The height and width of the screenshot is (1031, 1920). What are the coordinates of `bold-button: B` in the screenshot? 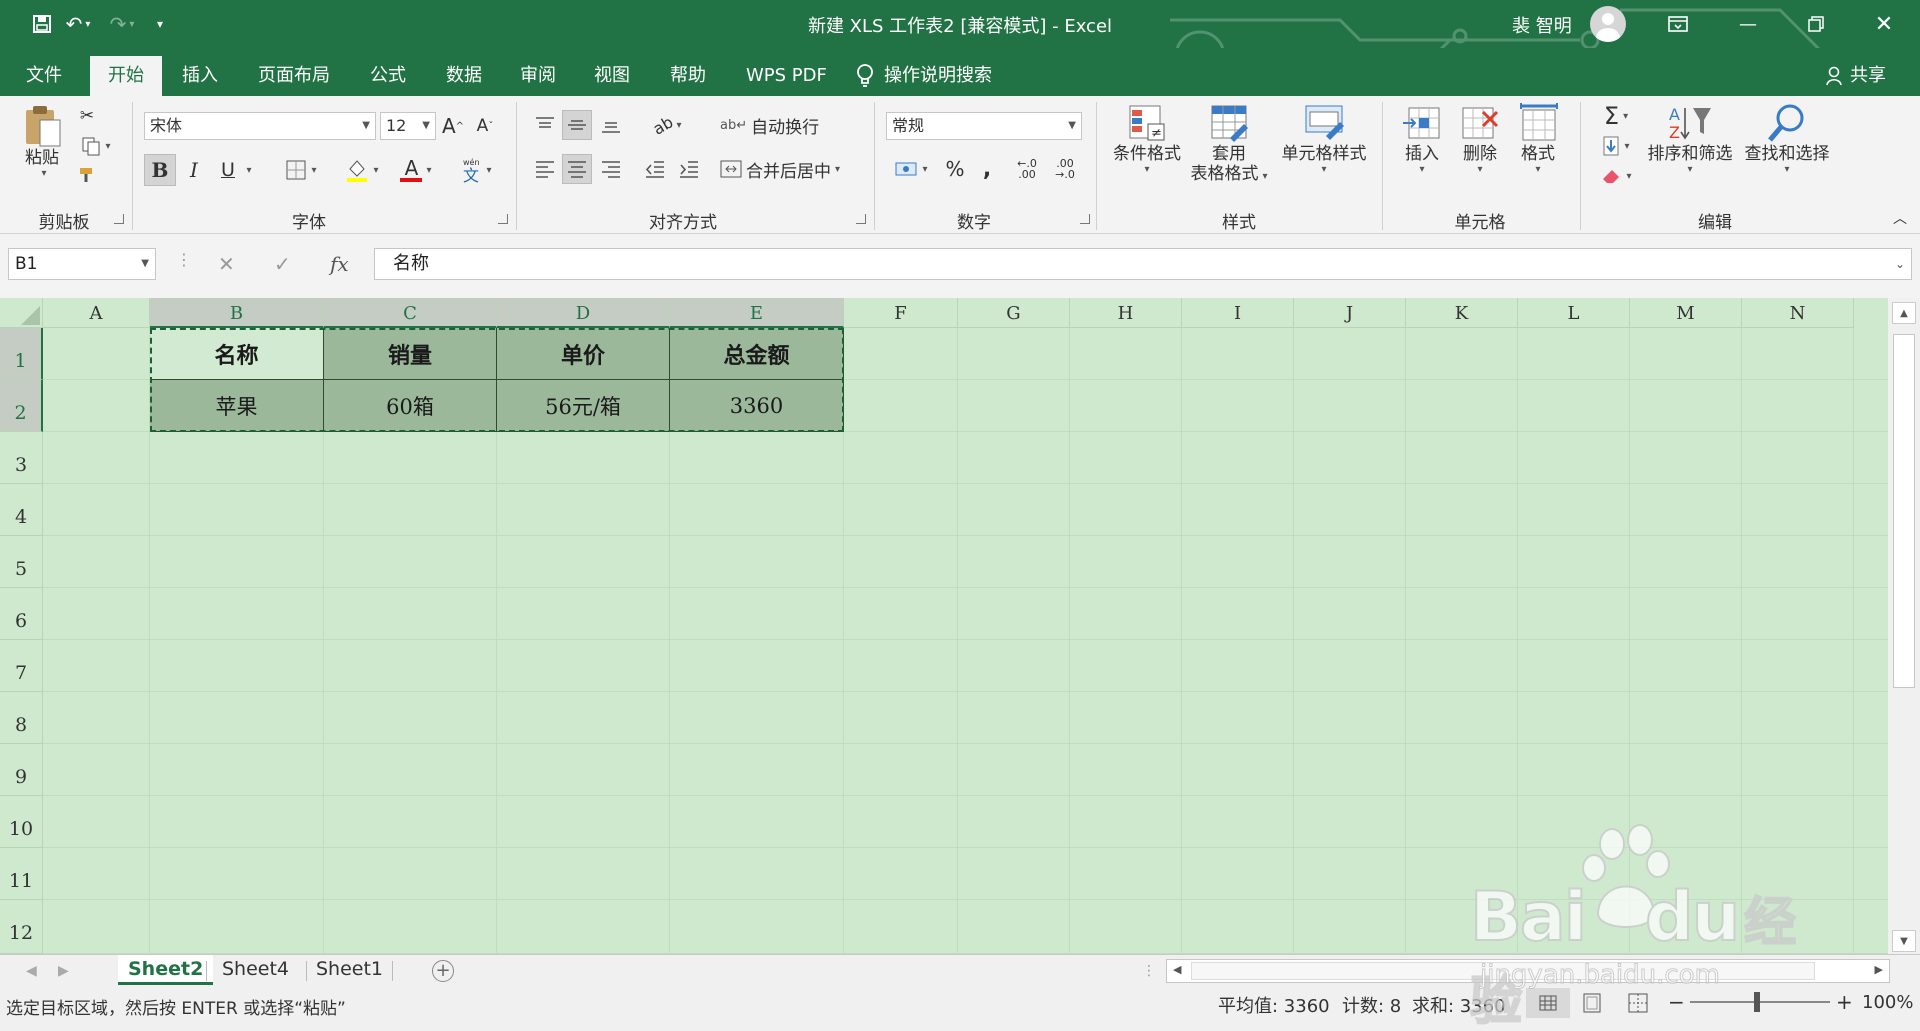 It's located at (160, 170).